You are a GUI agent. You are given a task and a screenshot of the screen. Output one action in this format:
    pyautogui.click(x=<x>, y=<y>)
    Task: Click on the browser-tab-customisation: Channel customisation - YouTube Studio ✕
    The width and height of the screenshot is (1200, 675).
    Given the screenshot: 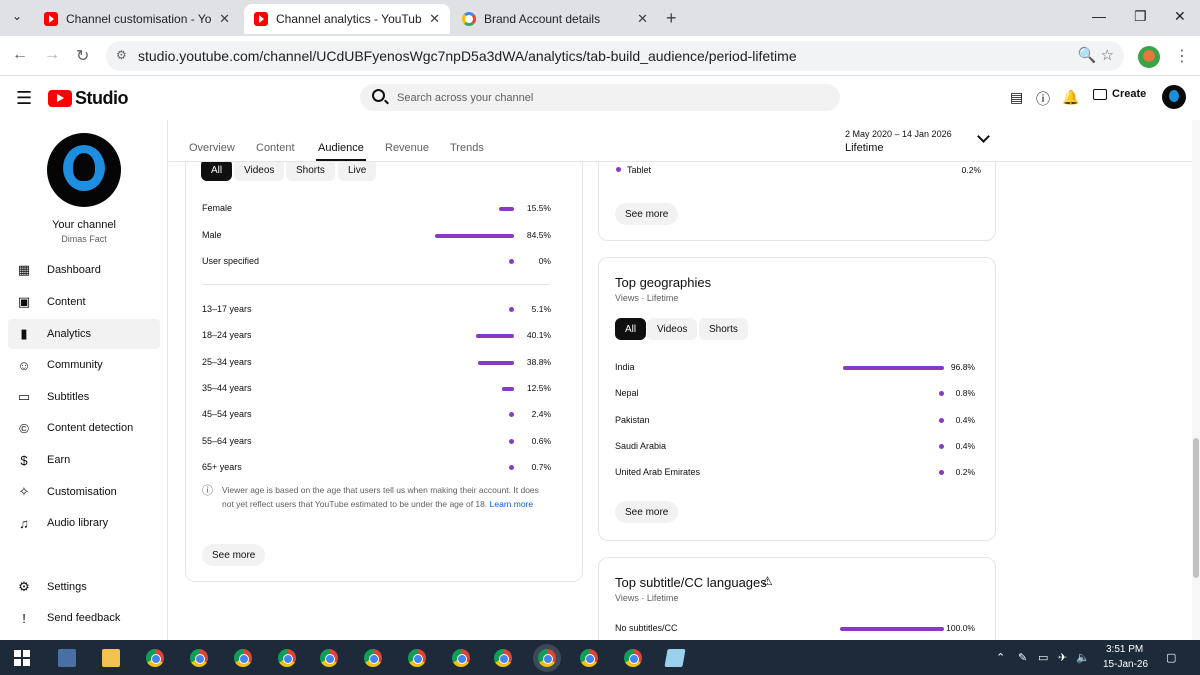 What is the action you would take?
    pyautogui.click(x=137, y=19)
    